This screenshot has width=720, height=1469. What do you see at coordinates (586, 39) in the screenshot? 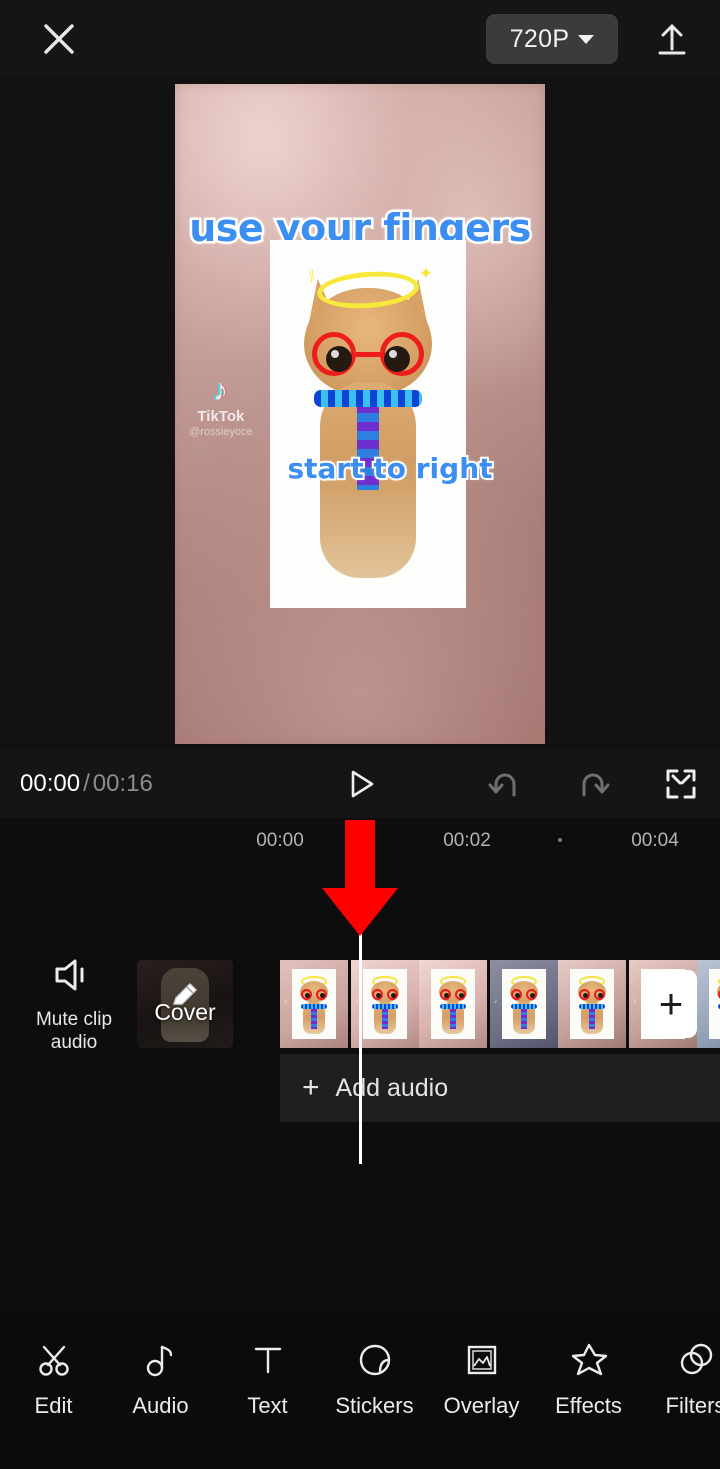
I see `chevron-down-icon` at bounding box center [586, 39].